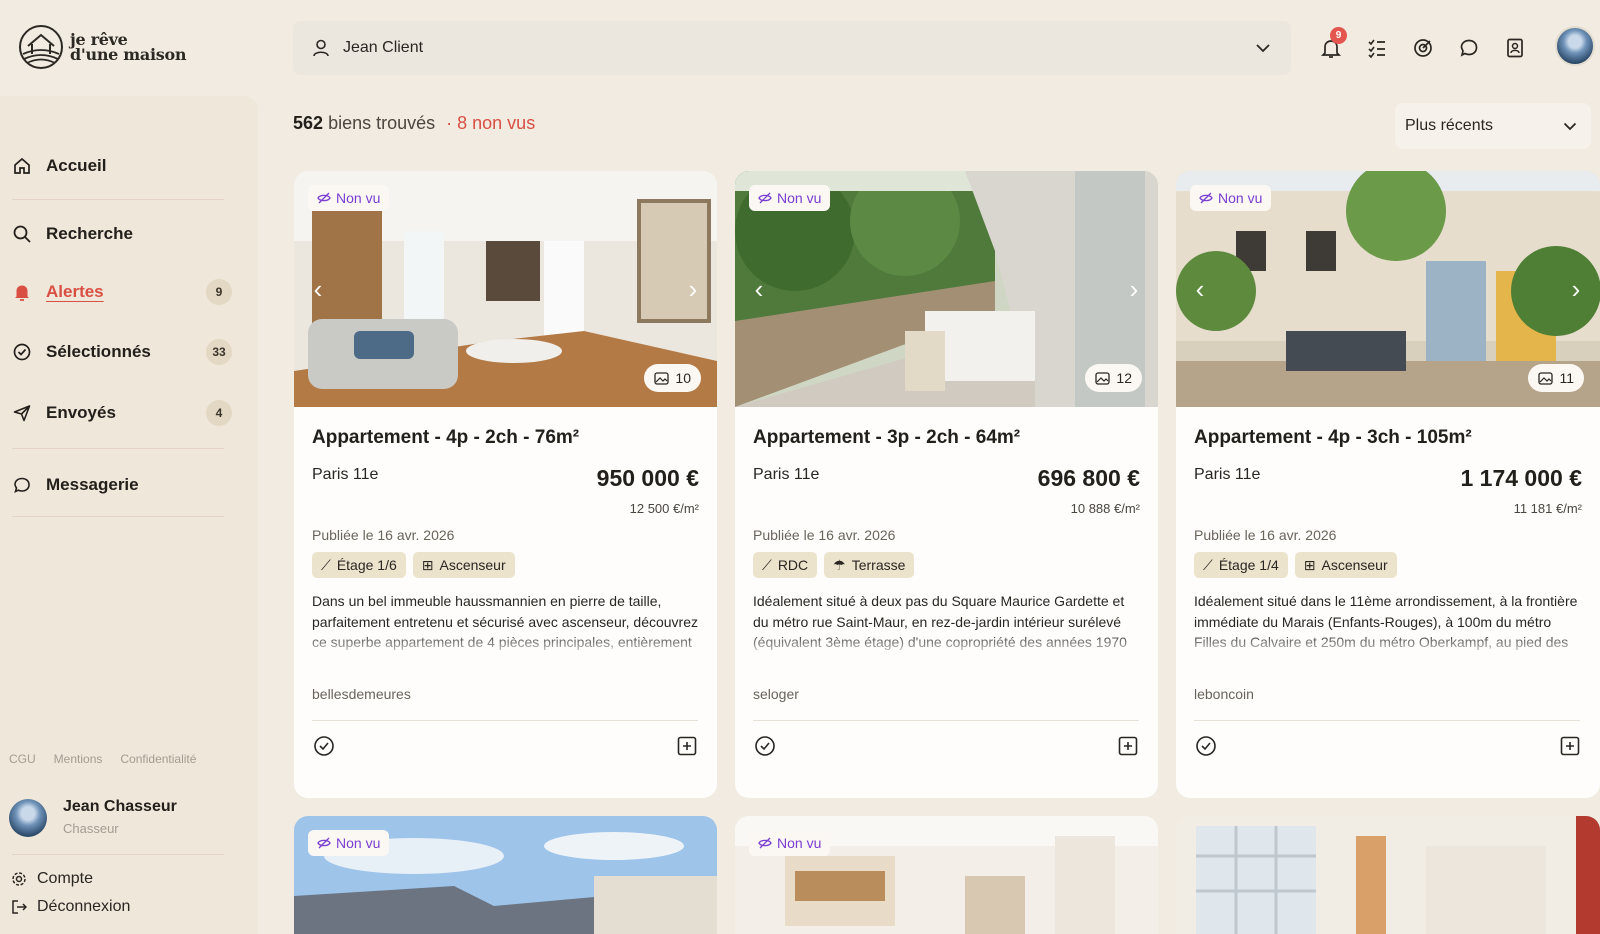  Describe the element at coordinates (463, 565) in the screenshot. I see `tag-elevator: ⊞ Ascenseur` at that location.